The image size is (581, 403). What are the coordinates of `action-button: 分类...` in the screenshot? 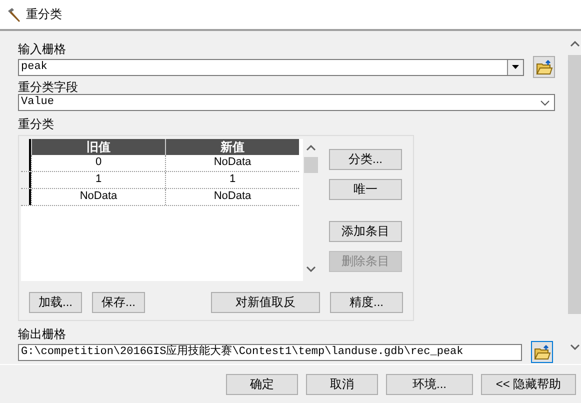 It's located at (365, 159).